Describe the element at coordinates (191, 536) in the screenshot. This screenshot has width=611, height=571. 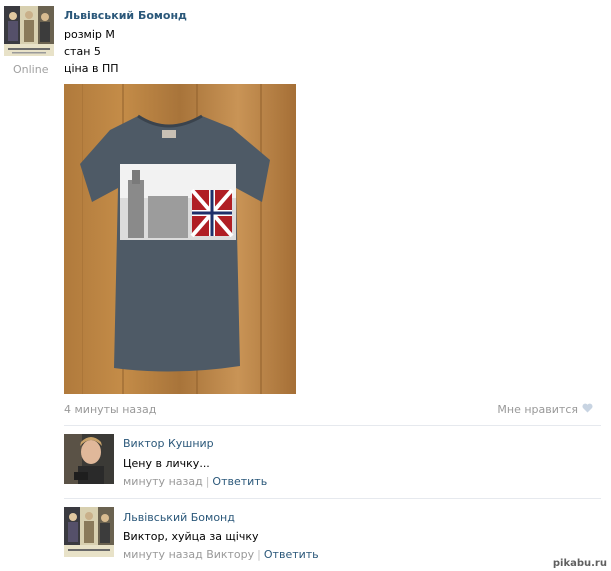
I see `comment-text: Виктор, хуйца за щічку` at that location.